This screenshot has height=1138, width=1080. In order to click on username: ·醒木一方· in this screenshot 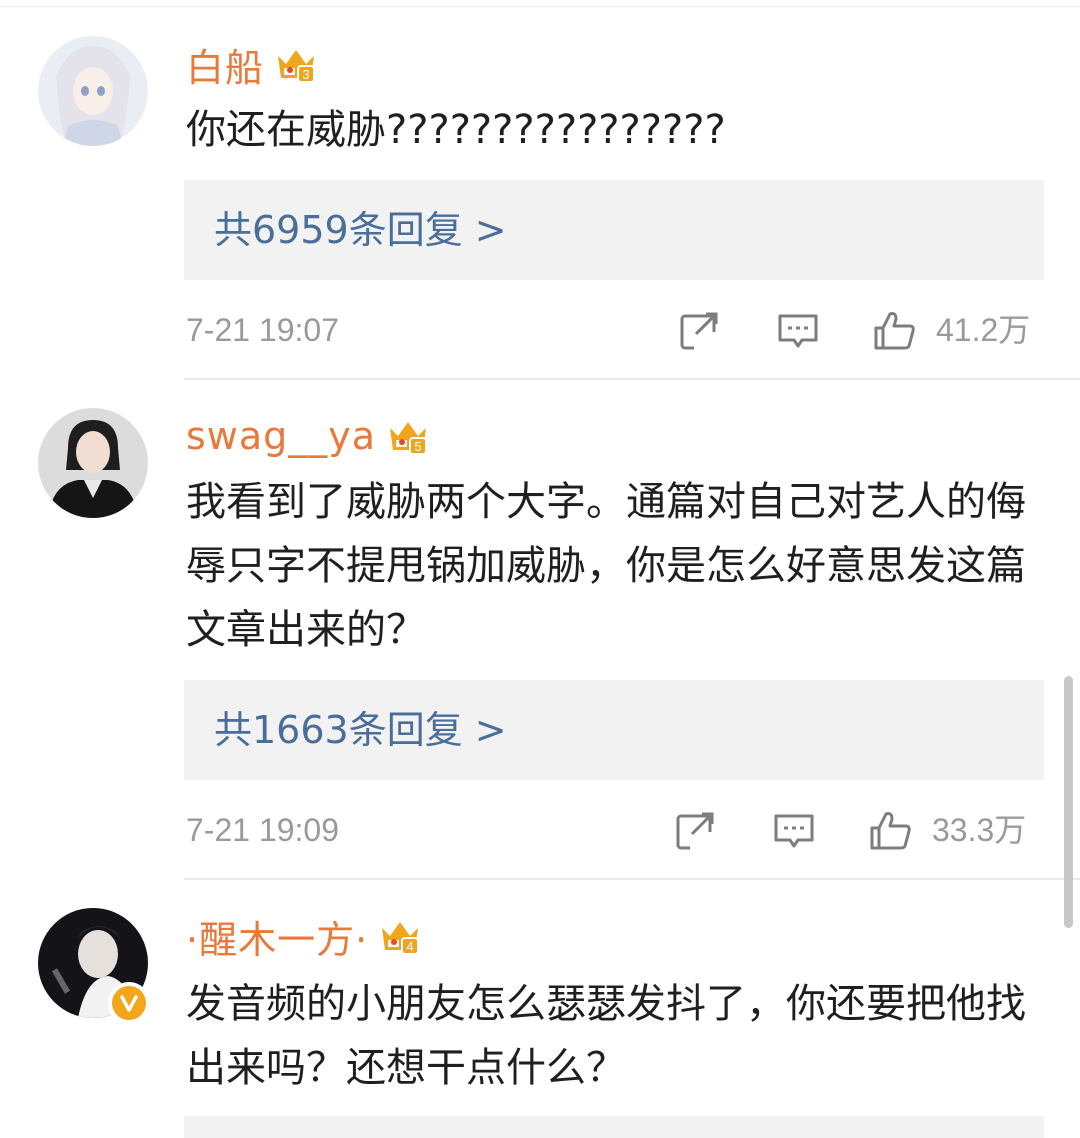, I will do `click(277, 936)`.